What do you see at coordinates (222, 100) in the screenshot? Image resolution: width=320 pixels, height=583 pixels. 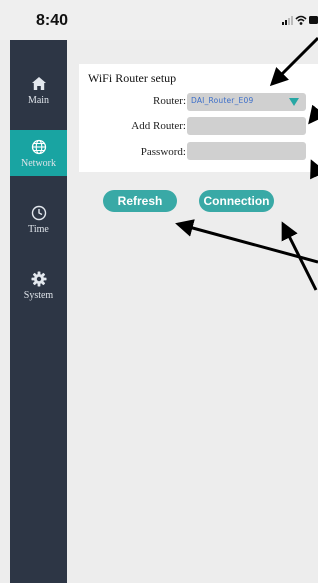 I see `router-select-value: DAI_Router_E09` at bounding box center [222, 100].